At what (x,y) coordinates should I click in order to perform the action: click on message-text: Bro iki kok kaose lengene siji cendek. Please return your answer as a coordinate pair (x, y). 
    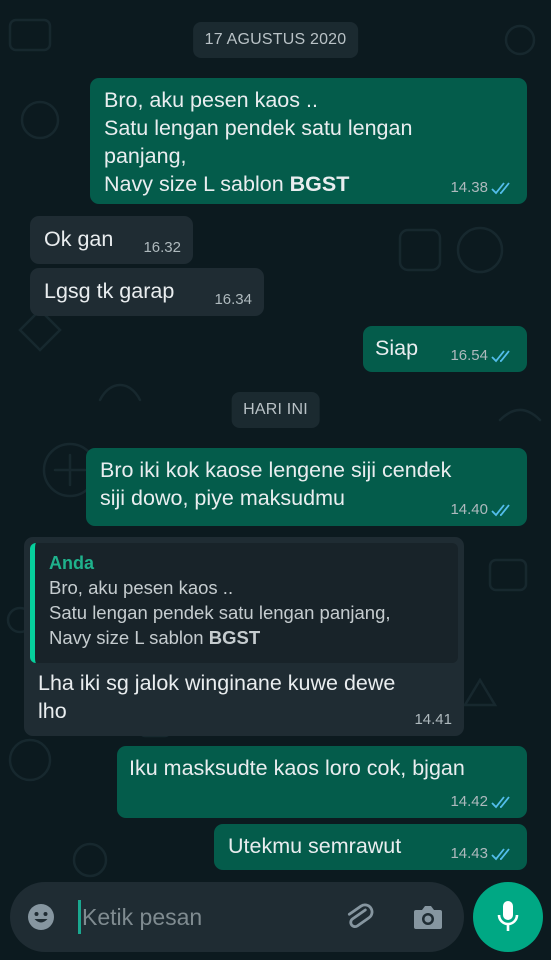
    Looking at the image, I should click on (276, 470).